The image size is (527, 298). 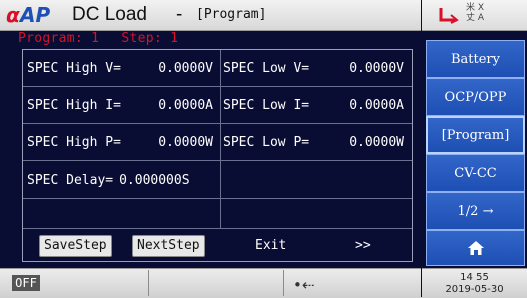 I want to click on next-step-button: NextStep, so click(x=168, y=246).